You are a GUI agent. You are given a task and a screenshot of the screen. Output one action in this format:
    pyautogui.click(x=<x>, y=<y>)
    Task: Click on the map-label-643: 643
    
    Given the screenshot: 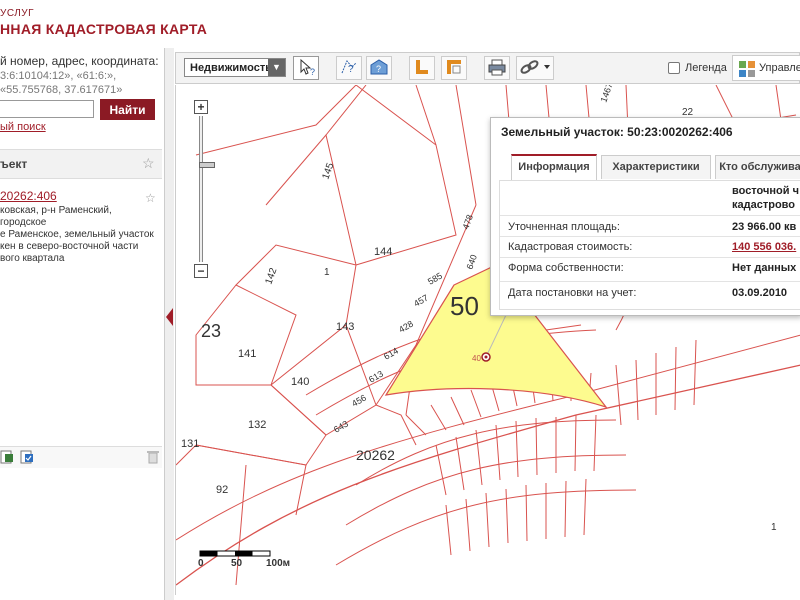 What is the action you would take?
    pyautogui.click(x=341, y=427)
    